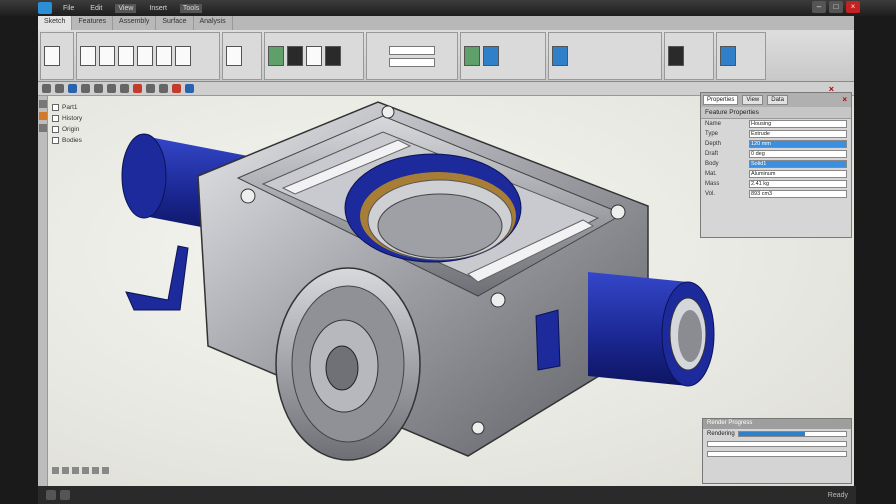  I want to click on right-bracket, so click(548, 340).